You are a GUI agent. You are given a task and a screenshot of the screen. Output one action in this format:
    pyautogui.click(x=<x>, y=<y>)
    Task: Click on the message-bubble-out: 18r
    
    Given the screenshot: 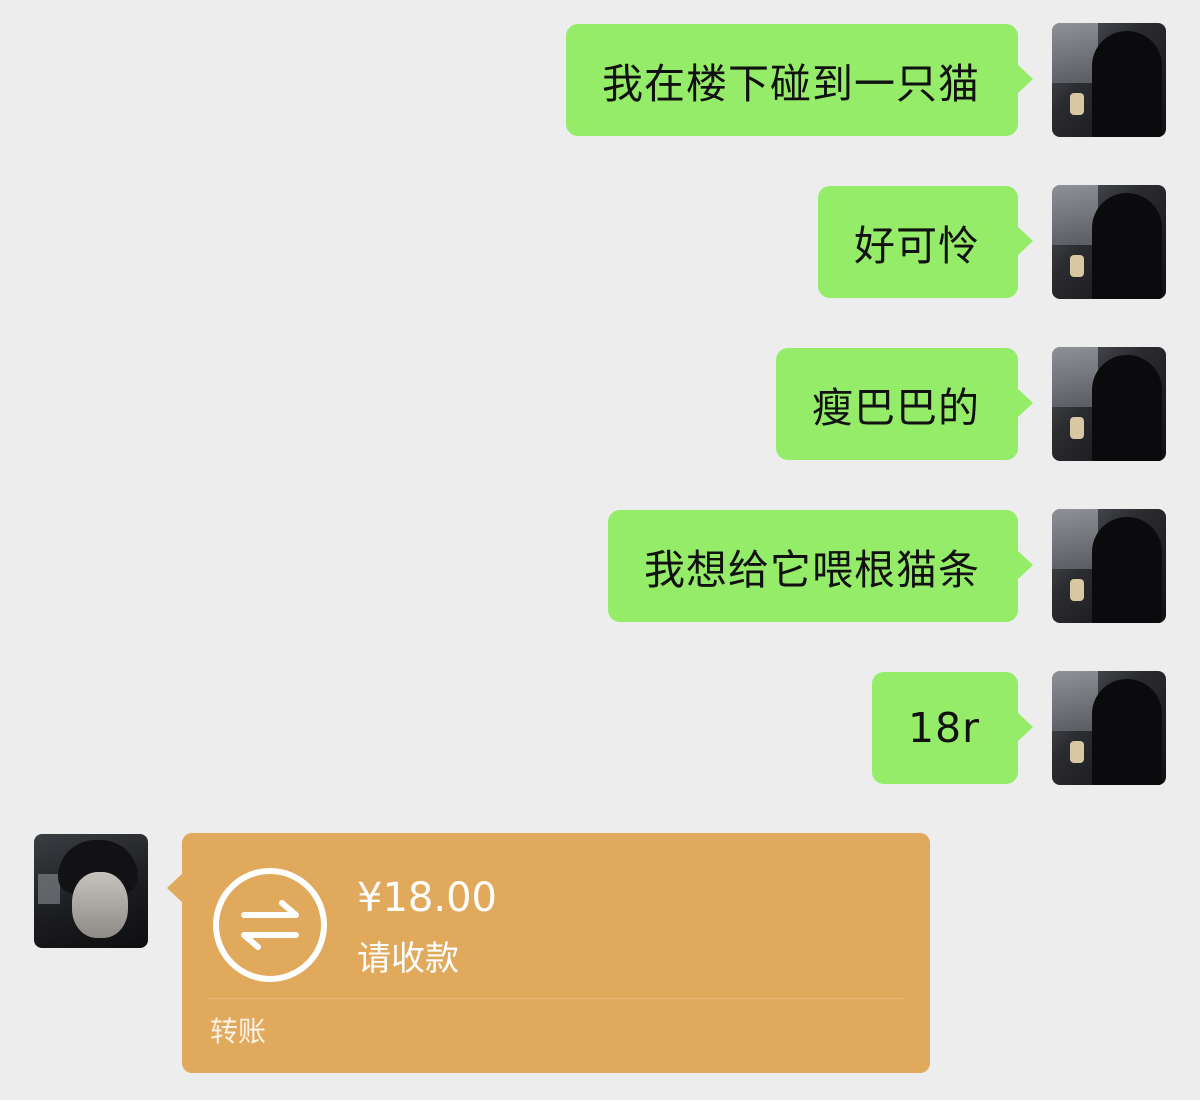 What is the action you would take?
    pyautogui.click(x=952, y=728)
    